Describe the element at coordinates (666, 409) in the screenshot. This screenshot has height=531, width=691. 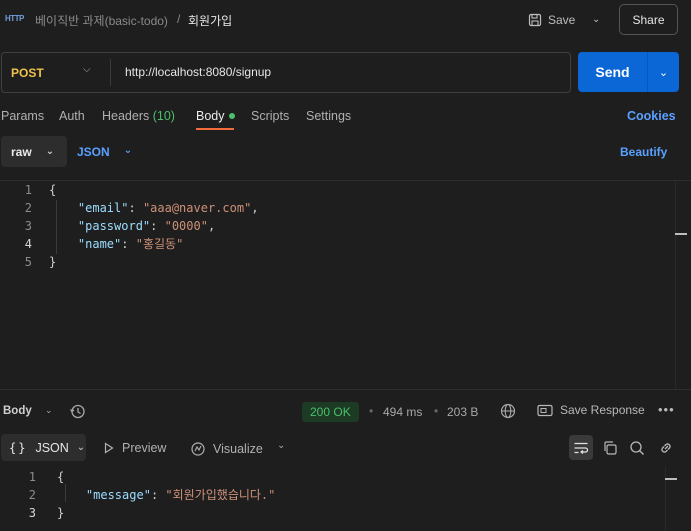
I see `more-options-icon: •••` at that location.